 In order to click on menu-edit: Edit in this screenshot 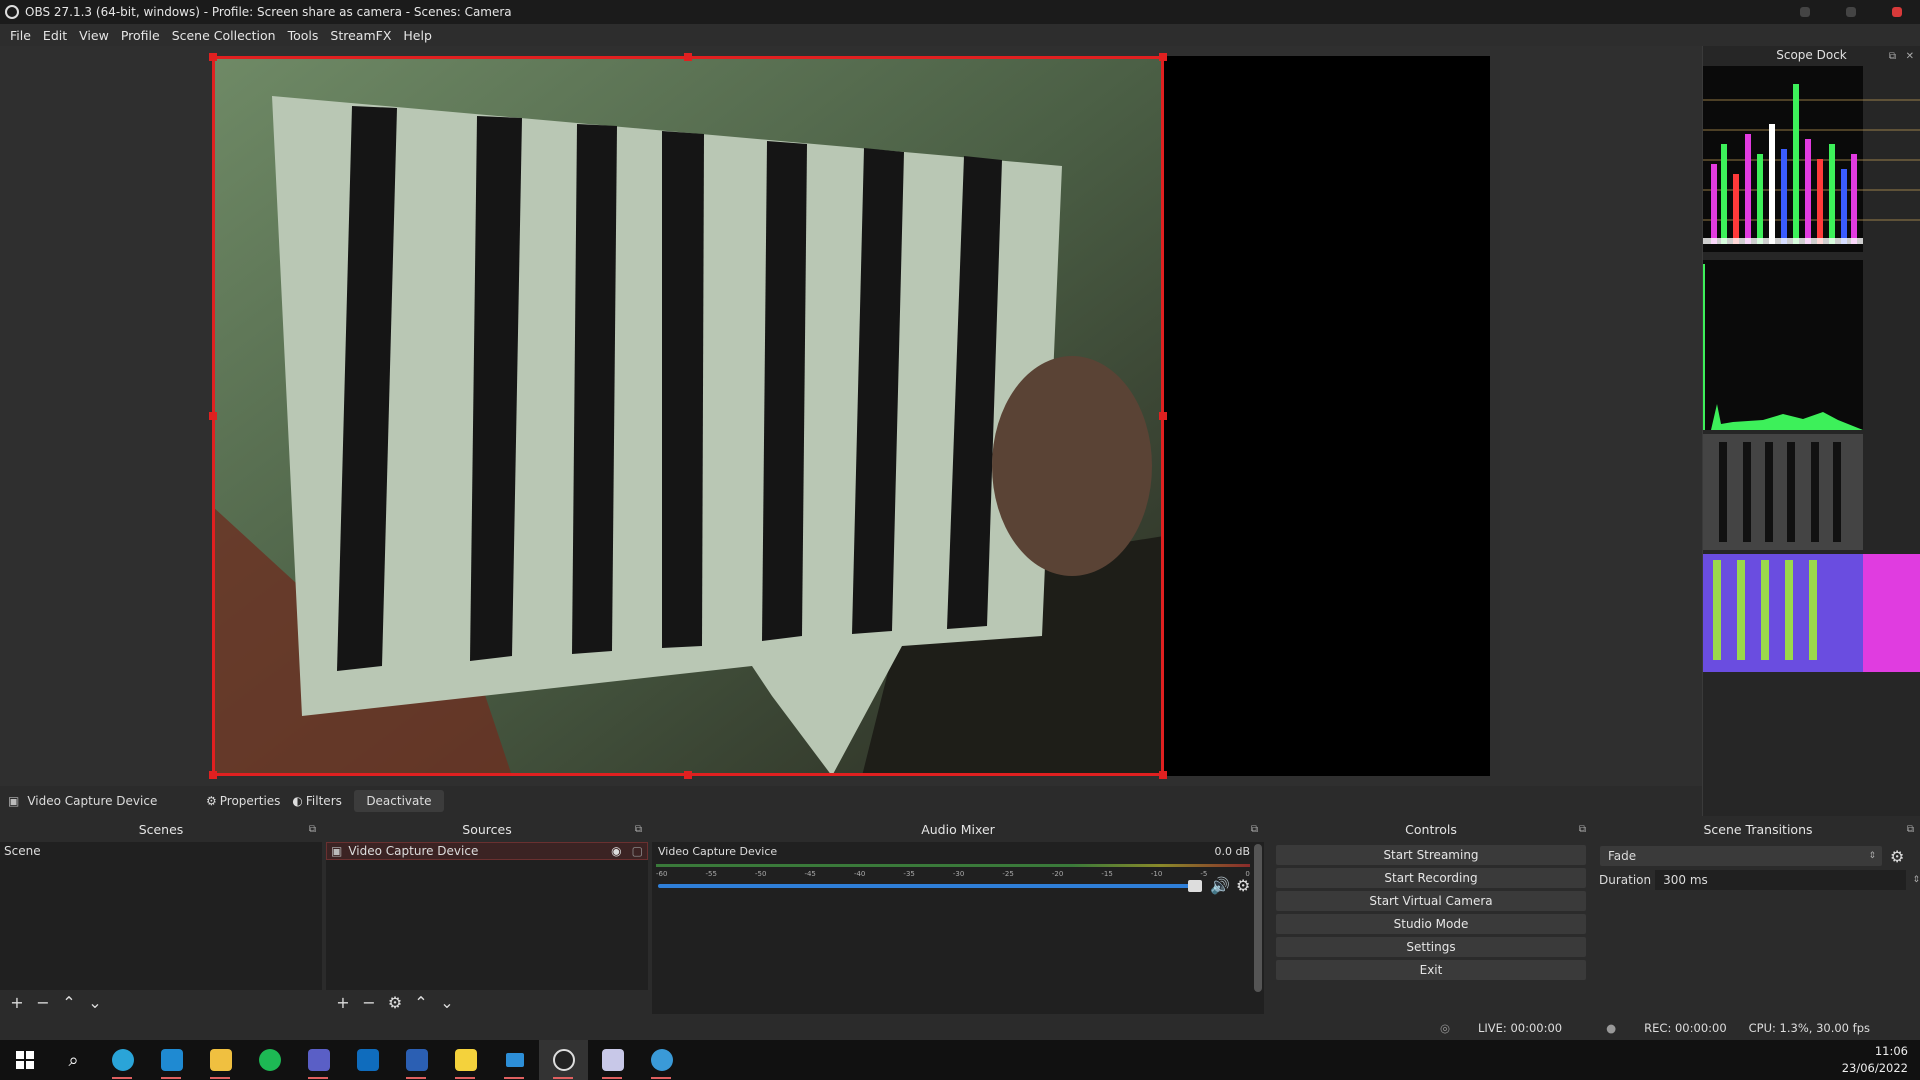, I will do `click(55, 35)`.